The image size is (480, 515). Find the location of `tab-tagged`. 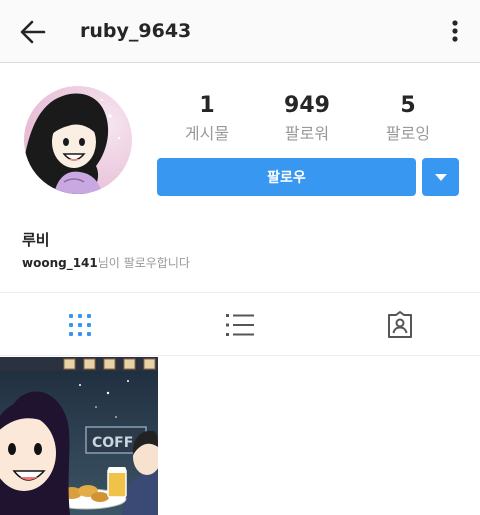

tab-tagged is located at coordinates (400, 325).